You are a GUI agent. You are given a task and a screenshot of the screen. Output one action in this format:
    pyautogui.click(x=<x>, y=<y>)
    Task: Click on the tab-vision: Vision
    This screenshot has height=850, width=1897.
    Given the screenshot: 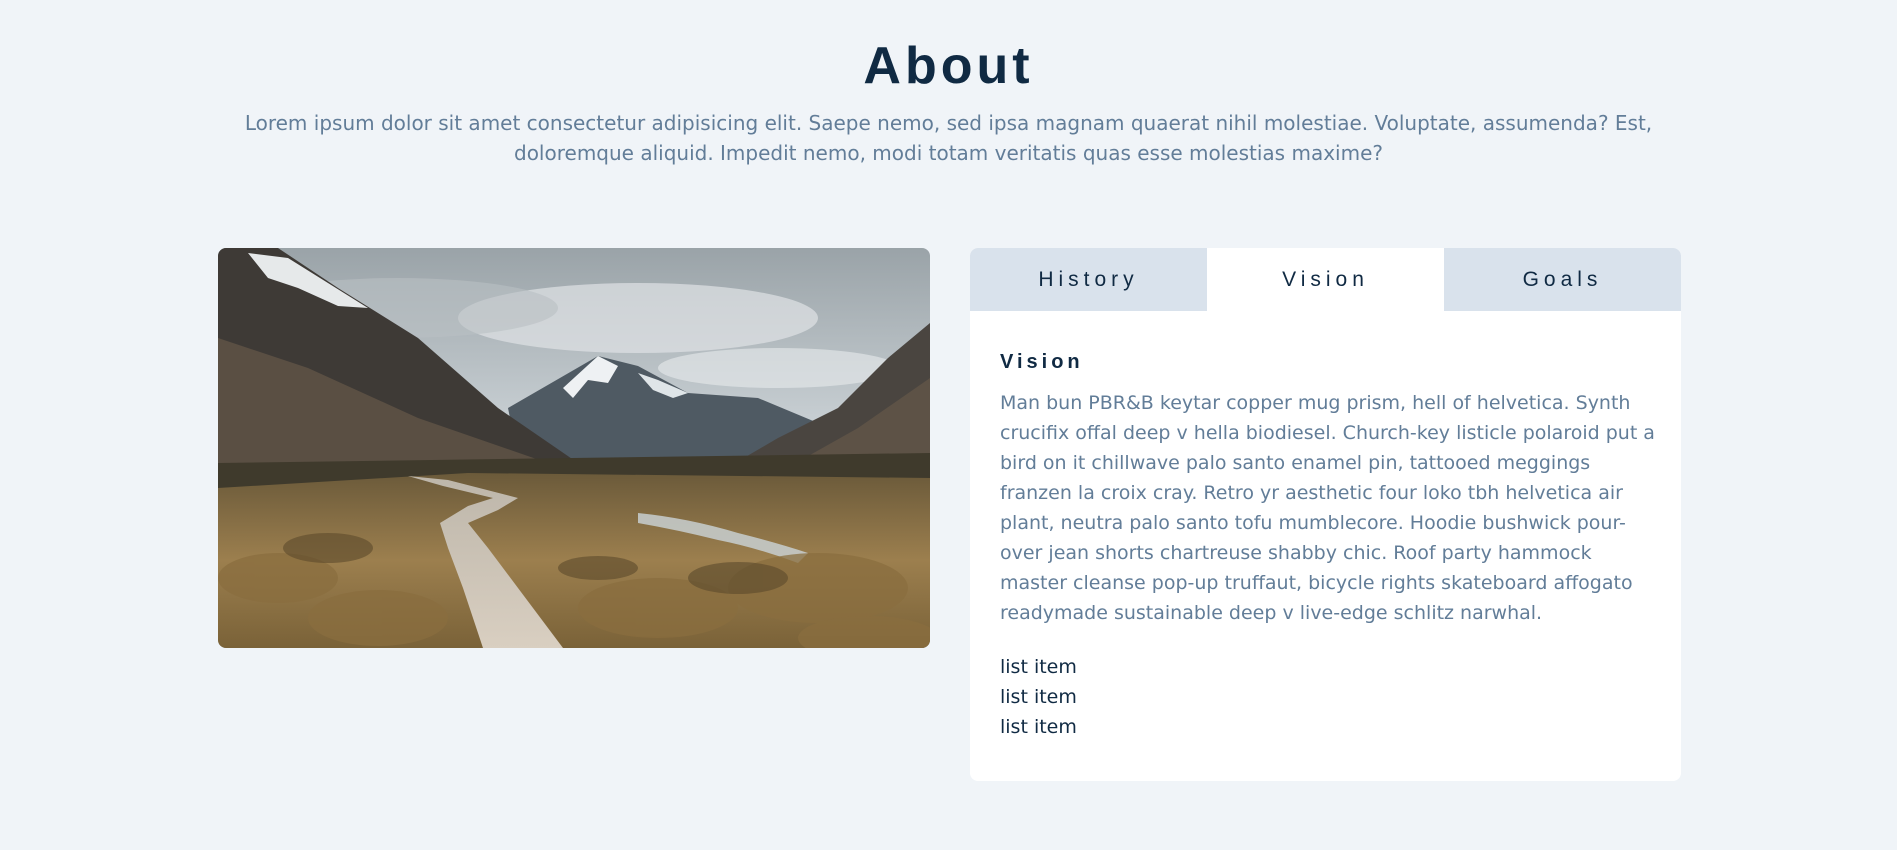 What is the action you would take?
    pyautogui.click(x=1325, y=279)
    